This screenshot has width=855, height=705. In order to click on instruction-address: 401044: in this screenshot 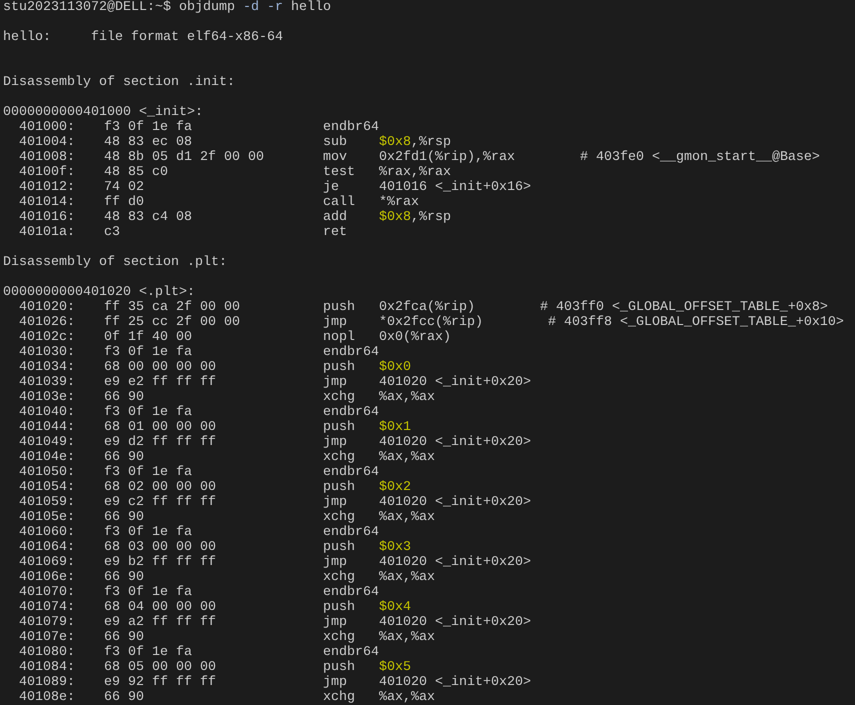, I will do `click(47, 427)`.